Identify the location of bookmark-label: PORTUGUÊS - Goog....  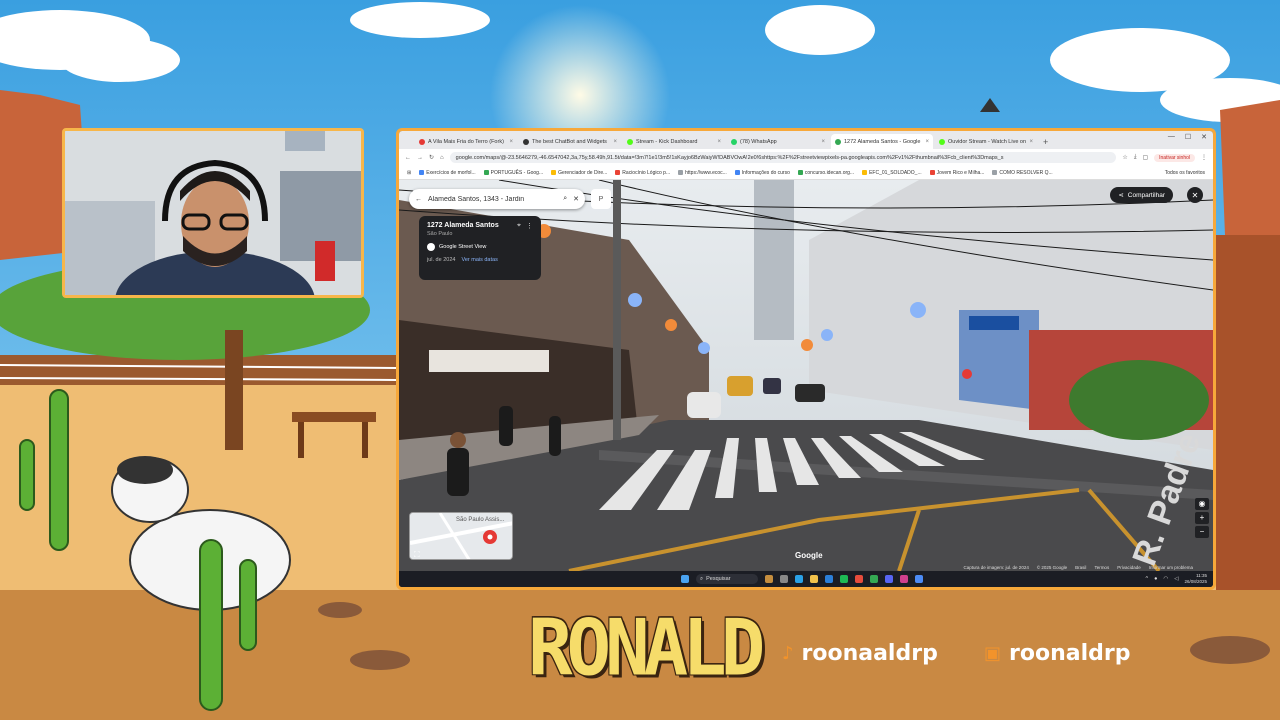
(517, 172).